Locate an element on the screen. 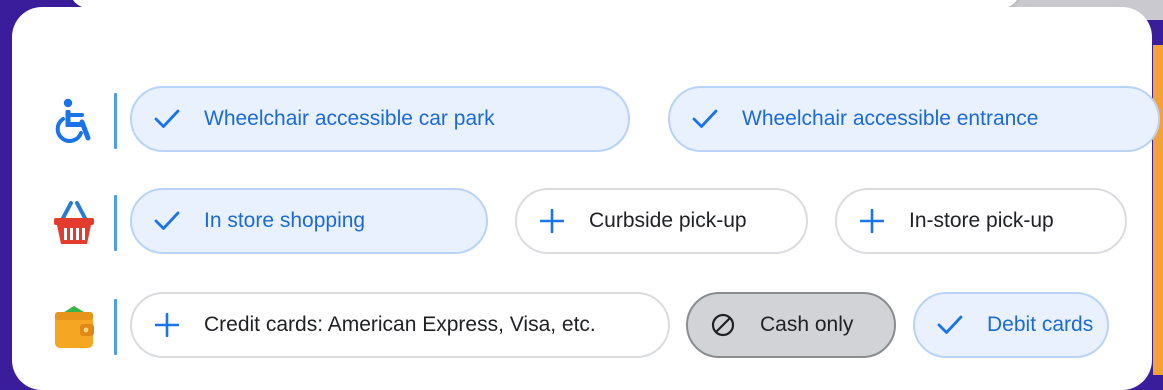 The height and width of the screenshot is (390, 1163). chip-wheelchair-entrance: Wheelchair accessible entrance is located at coordinates (914, 119).